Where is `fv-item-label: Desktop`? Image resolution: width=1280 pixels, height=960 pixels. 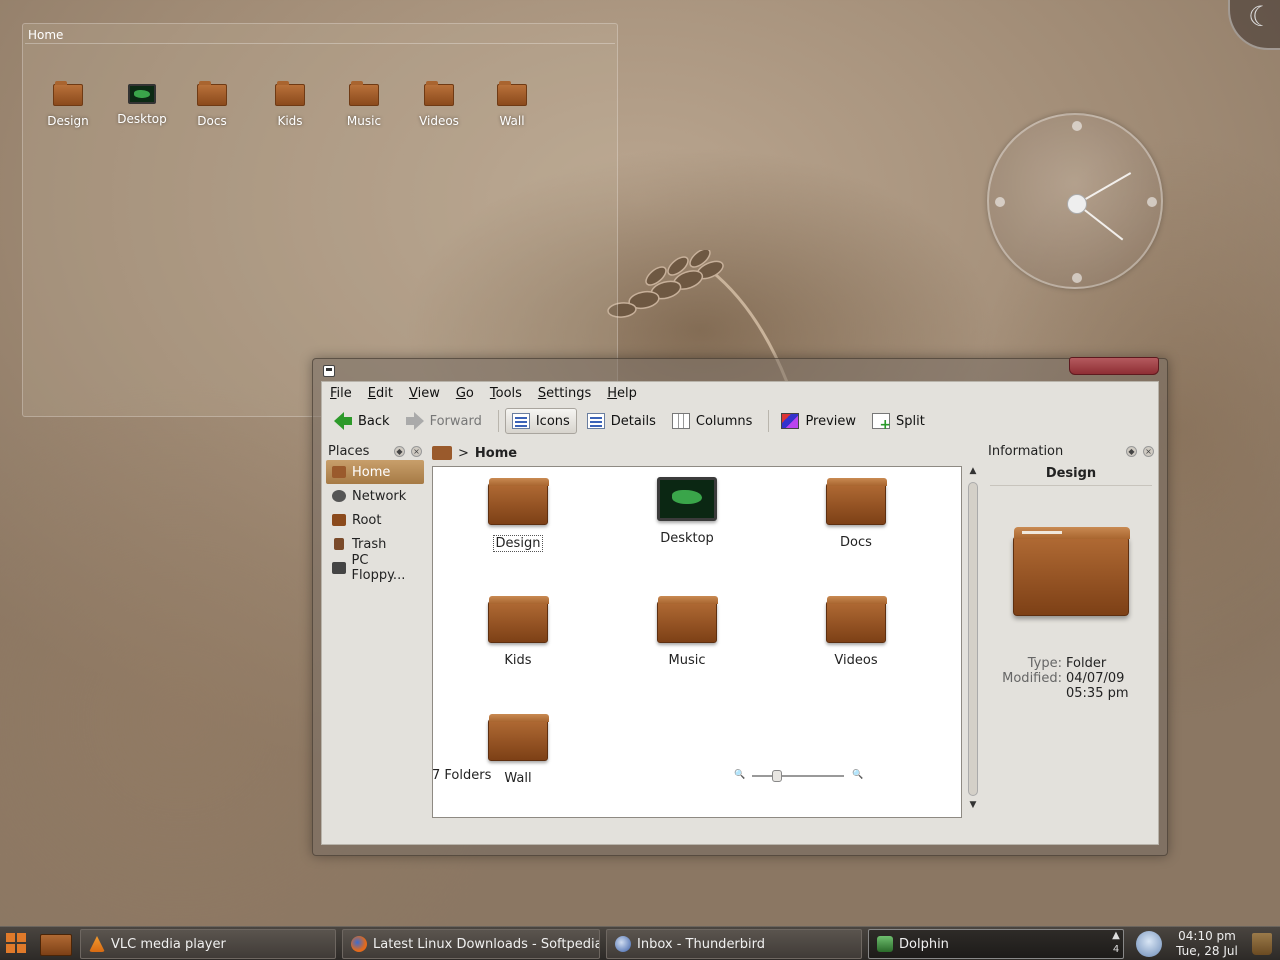
fv-item-label: Desktop is located at coordinates (142, 119).